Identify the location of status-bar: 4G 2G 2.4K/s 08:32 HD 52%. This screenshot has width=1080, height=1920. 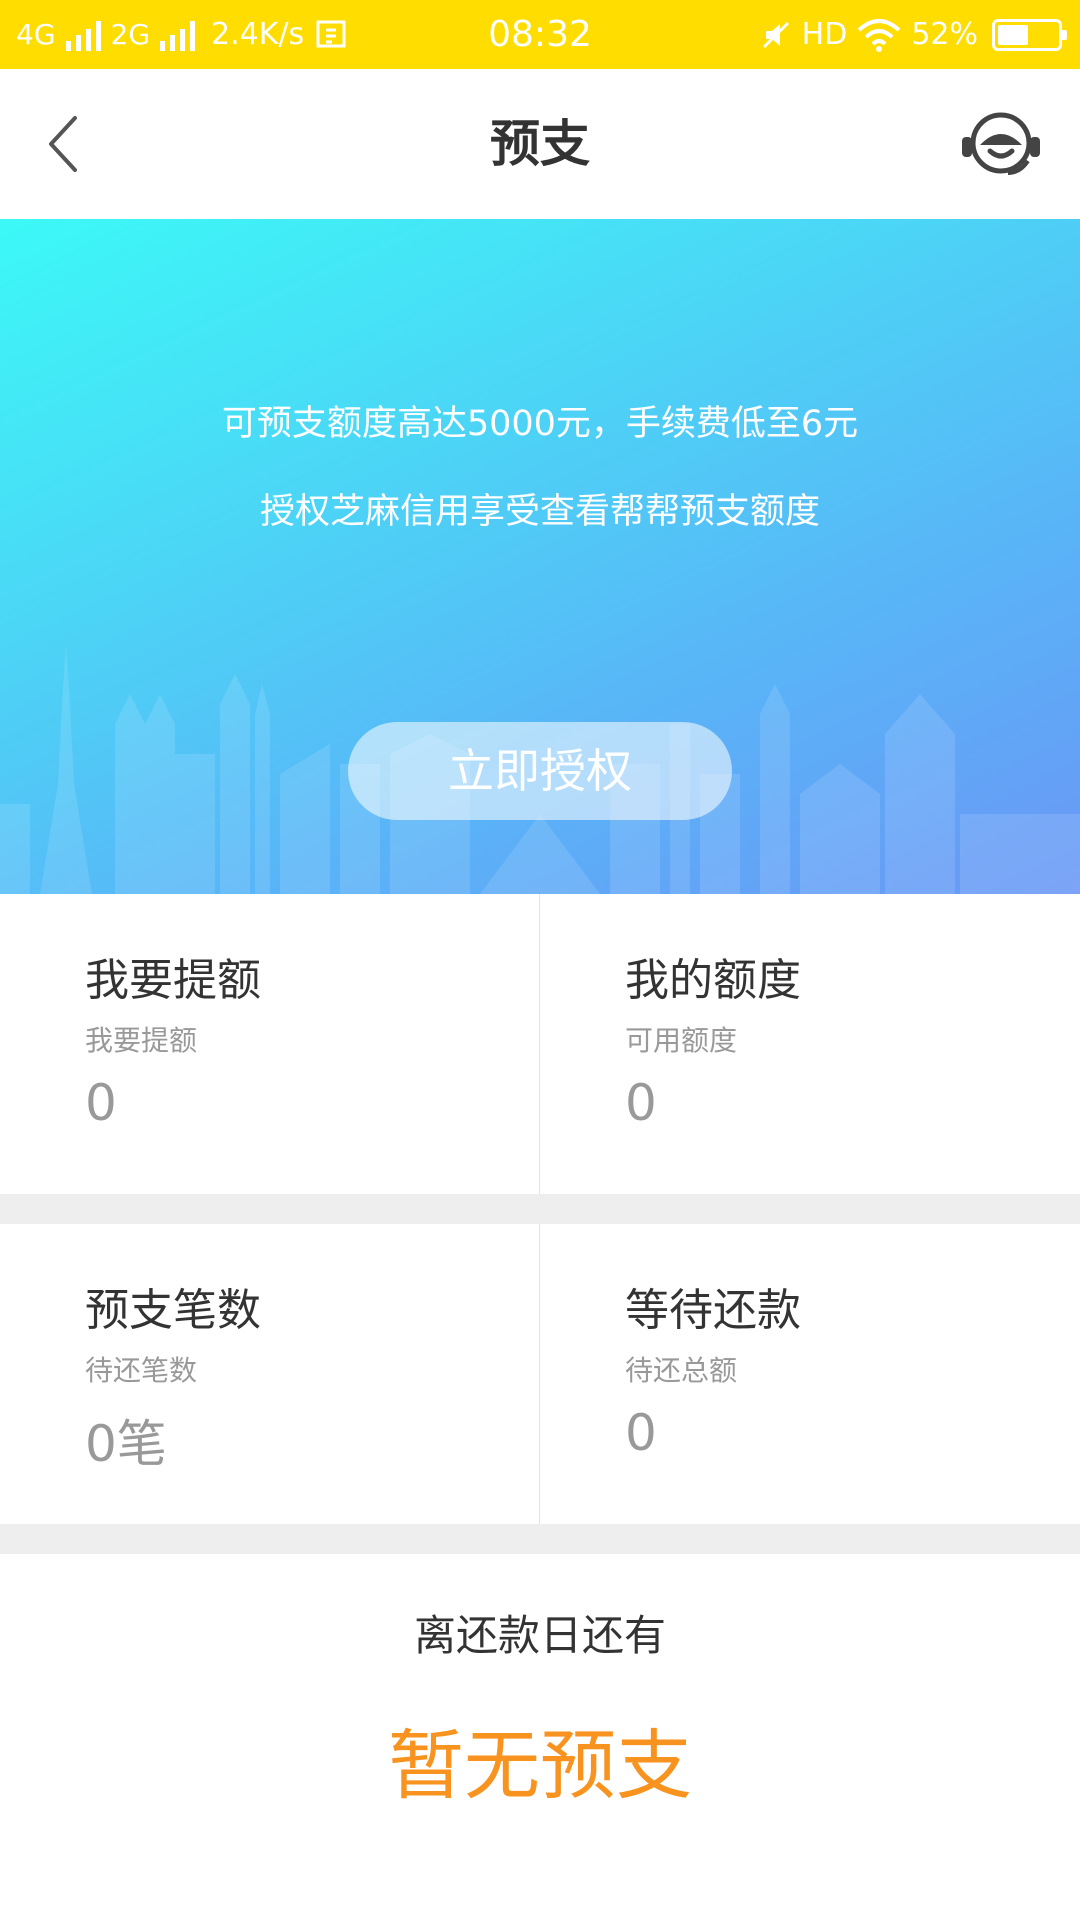
(540, 34).